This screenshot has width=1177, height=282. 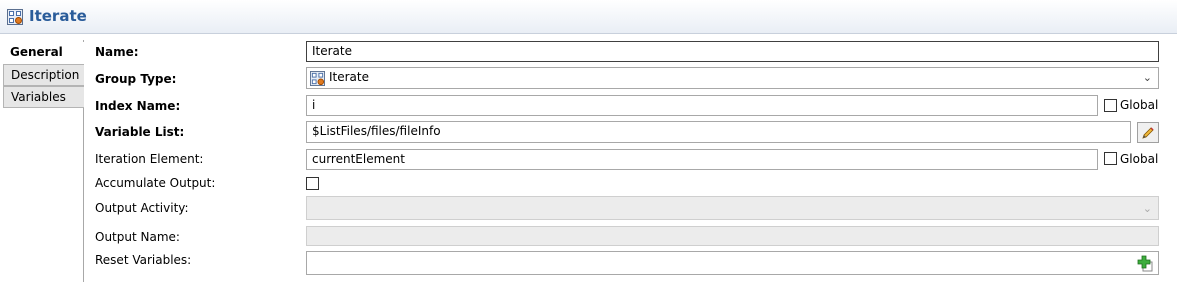 What do you see at coordinates (58, 16) in the screenshot?
I see `page-title: Iterate` at bounding box center [58, 16].